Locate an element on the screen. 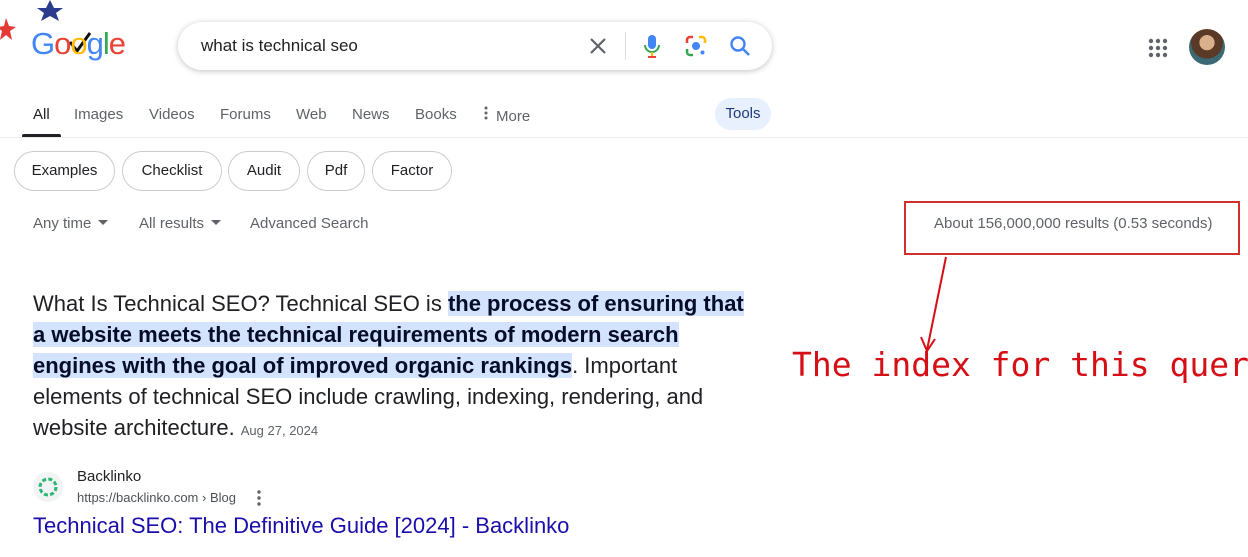 The height and width of the screenshot is (557, 1248). snippet-date: Aug 27, 2024 is located at coordinates (279, 430).